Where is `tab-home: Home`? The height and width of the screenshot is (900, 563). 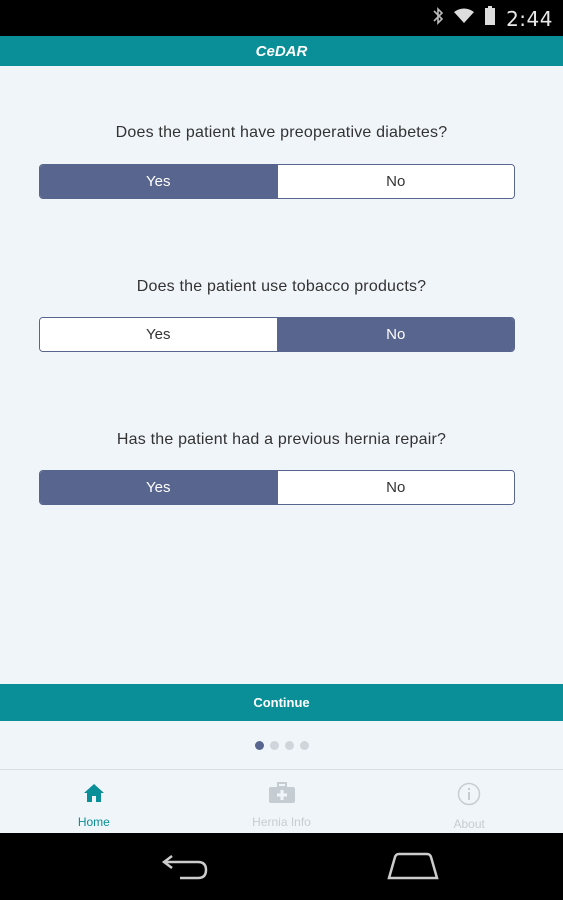
tab-home: Home is located at coordinates (94, 801).